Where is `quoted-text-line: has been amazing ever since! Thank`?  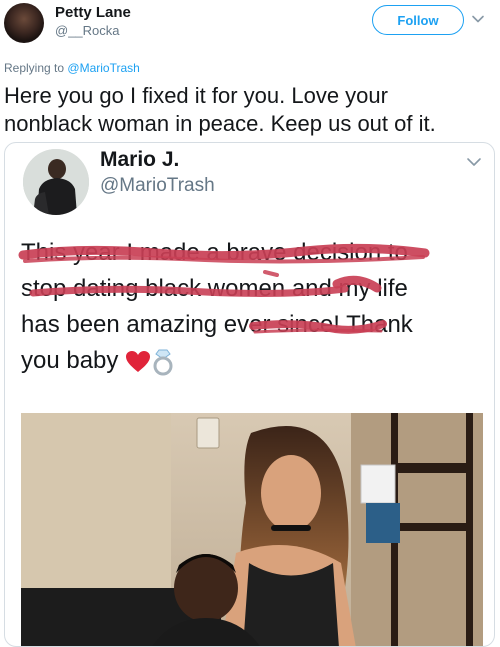
quoted-text-line: has been amazing ever since! Thank is located at coordinates (217, 324).